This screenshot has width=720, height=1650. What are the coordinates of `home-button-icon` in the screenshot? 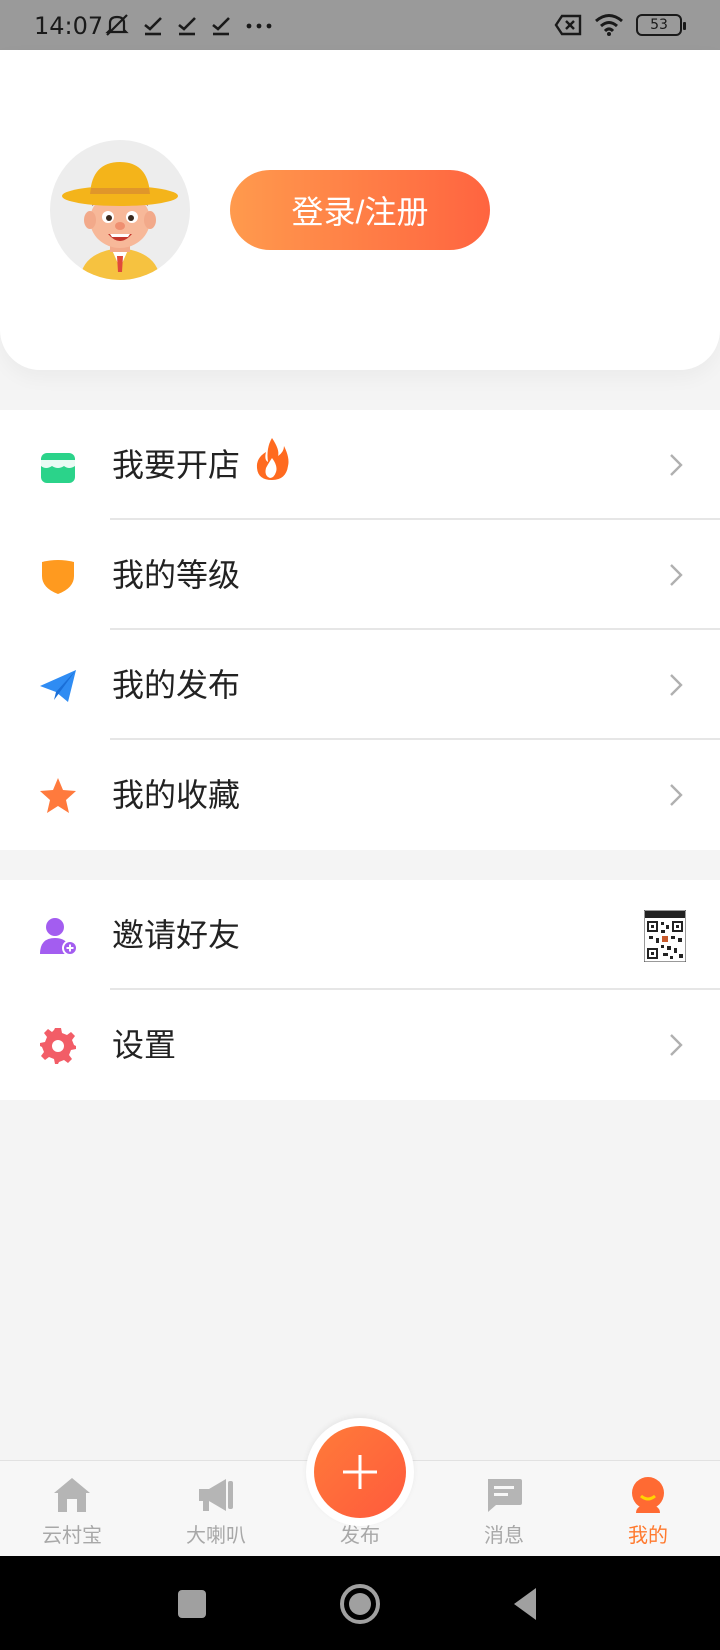 It's located at (360, 1604).